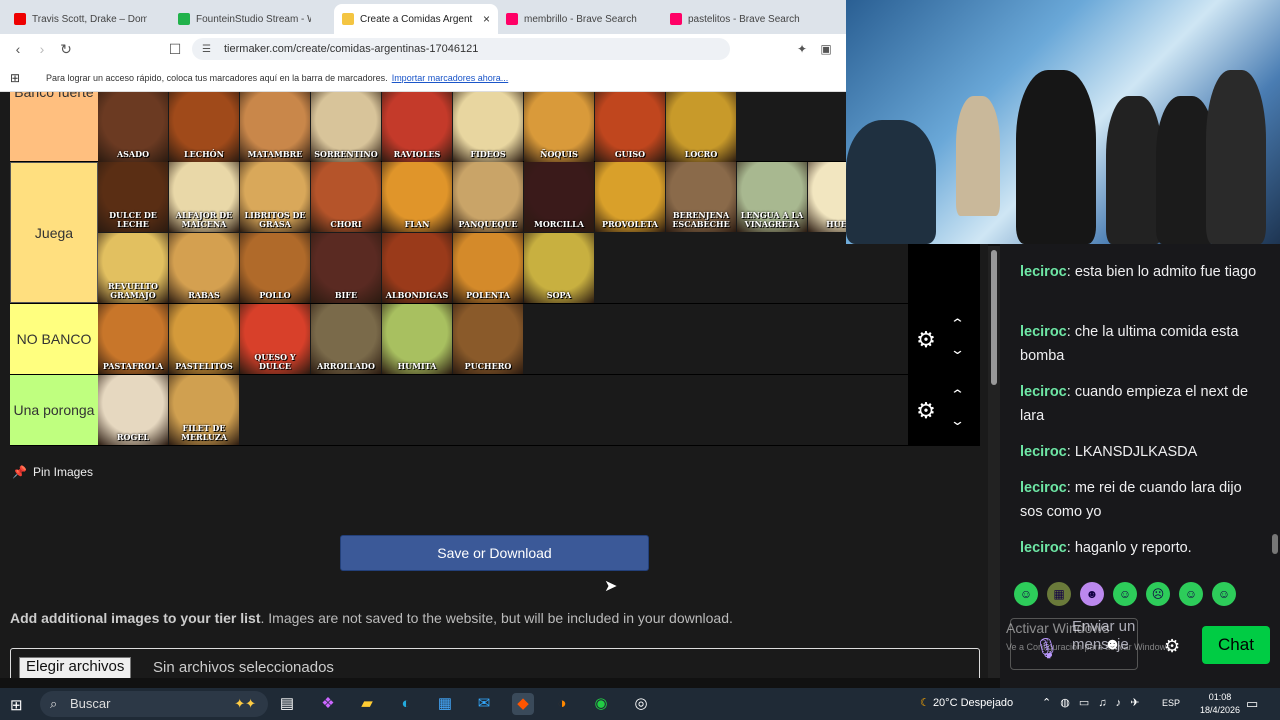 This screenshot has width=1280, height=720. Describe the element at coordinates (417, 268) in the screenshot. I see `tier-item: ALBONDIGAS` at that location.